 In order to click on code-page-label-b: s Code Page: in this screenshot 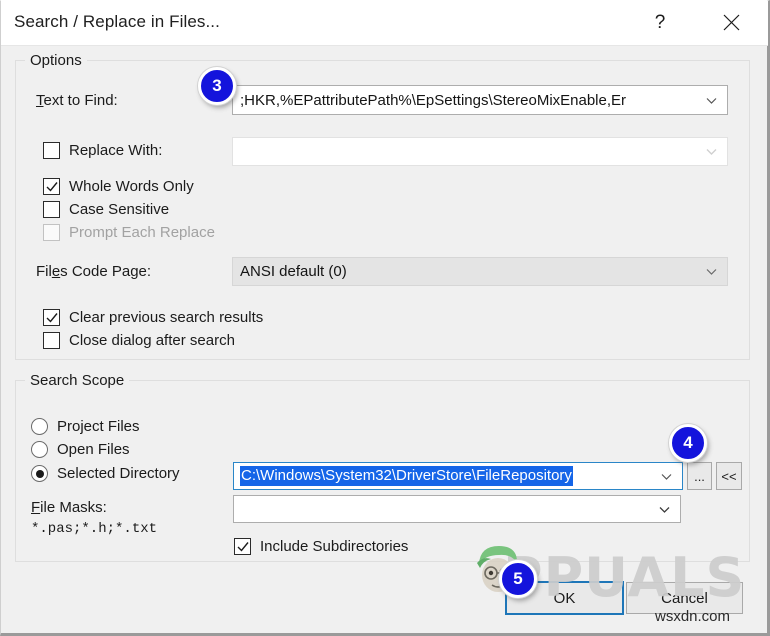, I will do `click(106, 271)`.